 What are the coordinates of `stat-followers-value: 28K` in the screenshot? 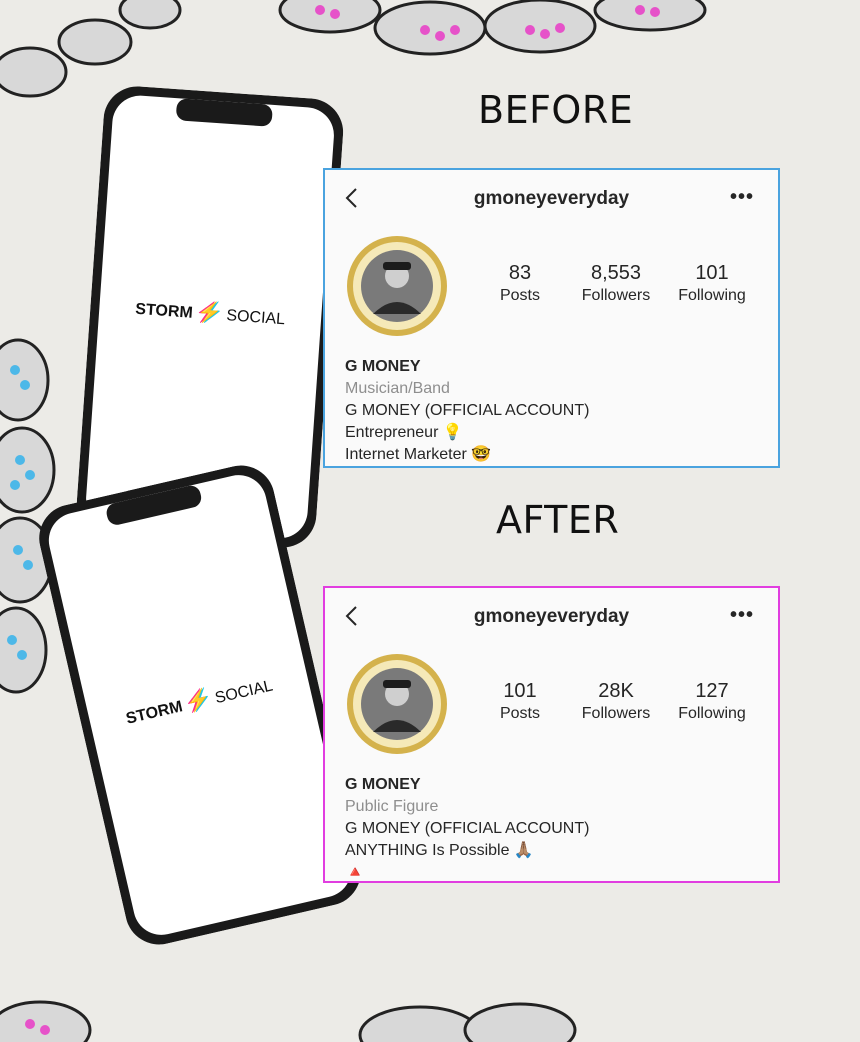 It's located at (616, 691).